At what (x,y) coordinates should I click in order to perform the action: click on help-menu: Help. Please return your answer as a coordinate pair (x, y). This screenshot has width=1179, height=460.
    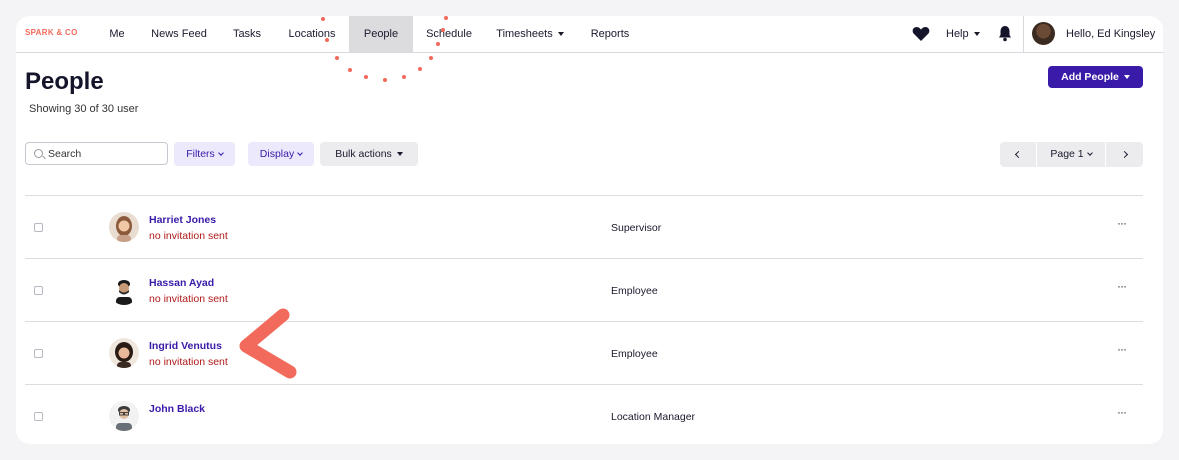
    Looking at the image, I should click on (963, 34).